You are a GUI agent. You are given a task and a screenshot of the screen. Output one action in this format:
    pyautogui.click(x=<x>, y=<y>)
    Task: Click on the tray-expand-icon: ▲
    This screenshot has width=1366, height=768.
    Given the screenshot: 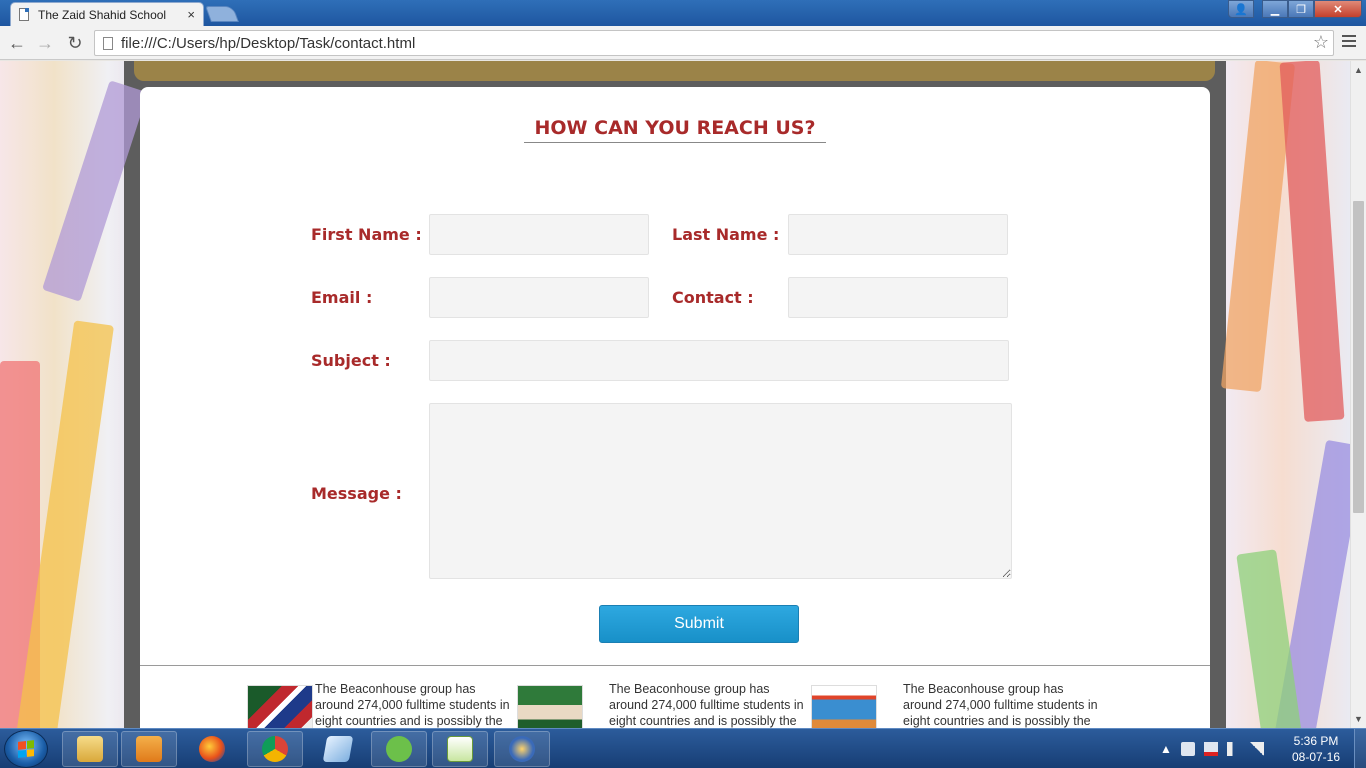 What is the action you would take?
    pyautogui.click(x=1166, y=749)
    